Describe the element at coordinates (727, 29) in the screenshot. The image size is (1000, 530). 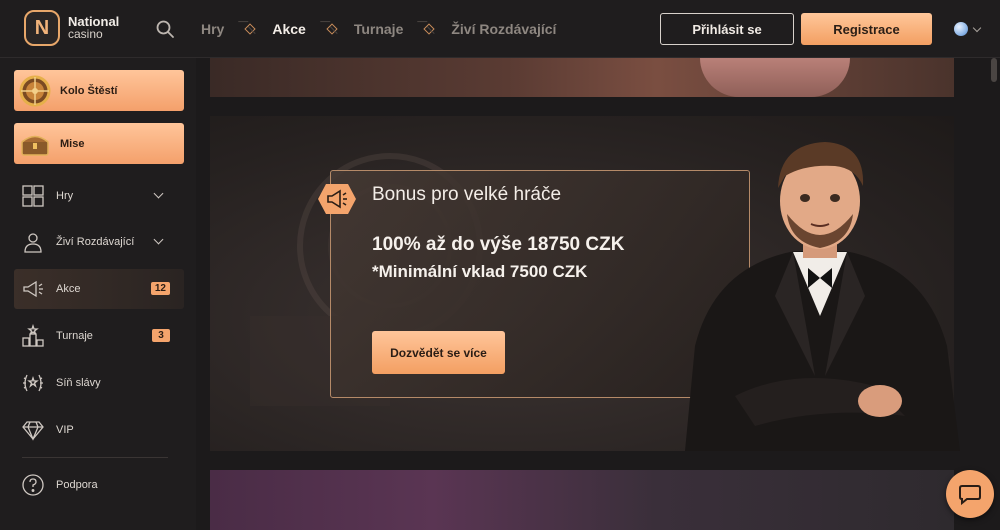
I see `login-button: Přihlásit se` at that location.